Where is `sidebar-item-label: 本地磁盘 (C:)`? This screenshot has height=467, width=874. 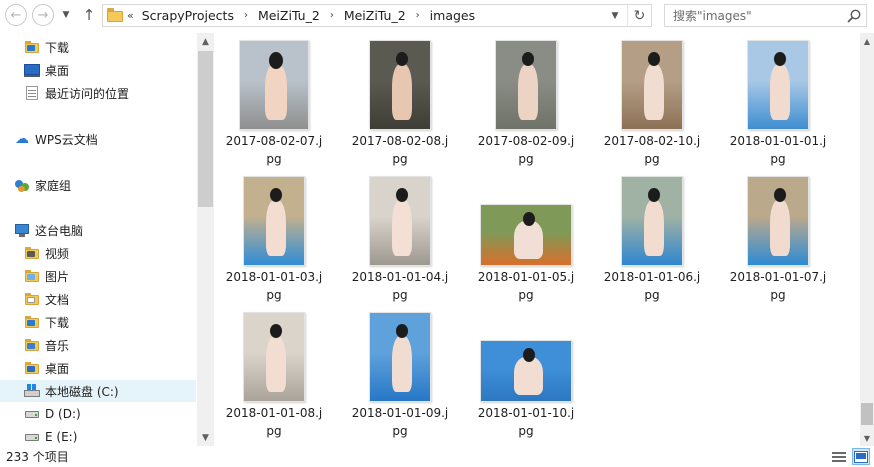 sidebar-item-label: 本地磁盘 (C:) is located at coordinates (82, 391).